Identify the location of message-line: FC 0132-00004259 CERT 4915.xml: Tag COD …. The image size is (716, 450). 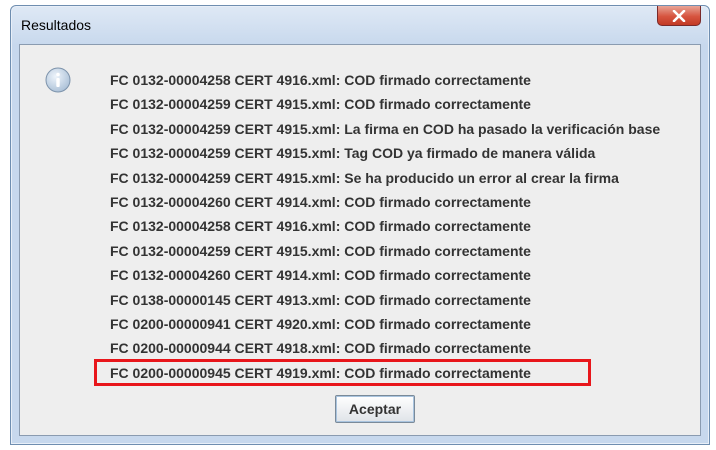
(353, 153).